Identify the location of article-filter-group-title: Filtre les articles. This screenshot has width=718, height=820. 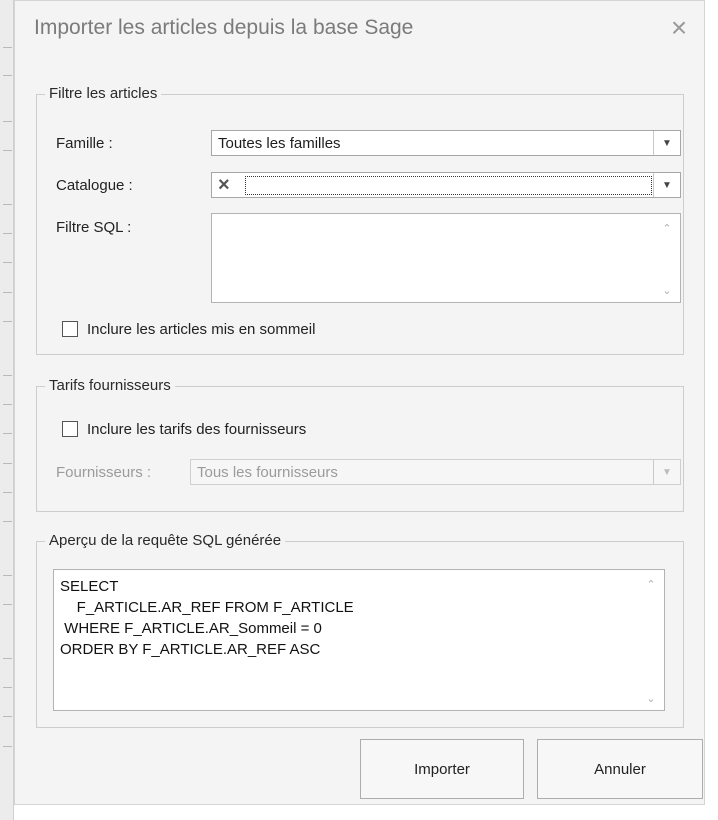
(103, 93).